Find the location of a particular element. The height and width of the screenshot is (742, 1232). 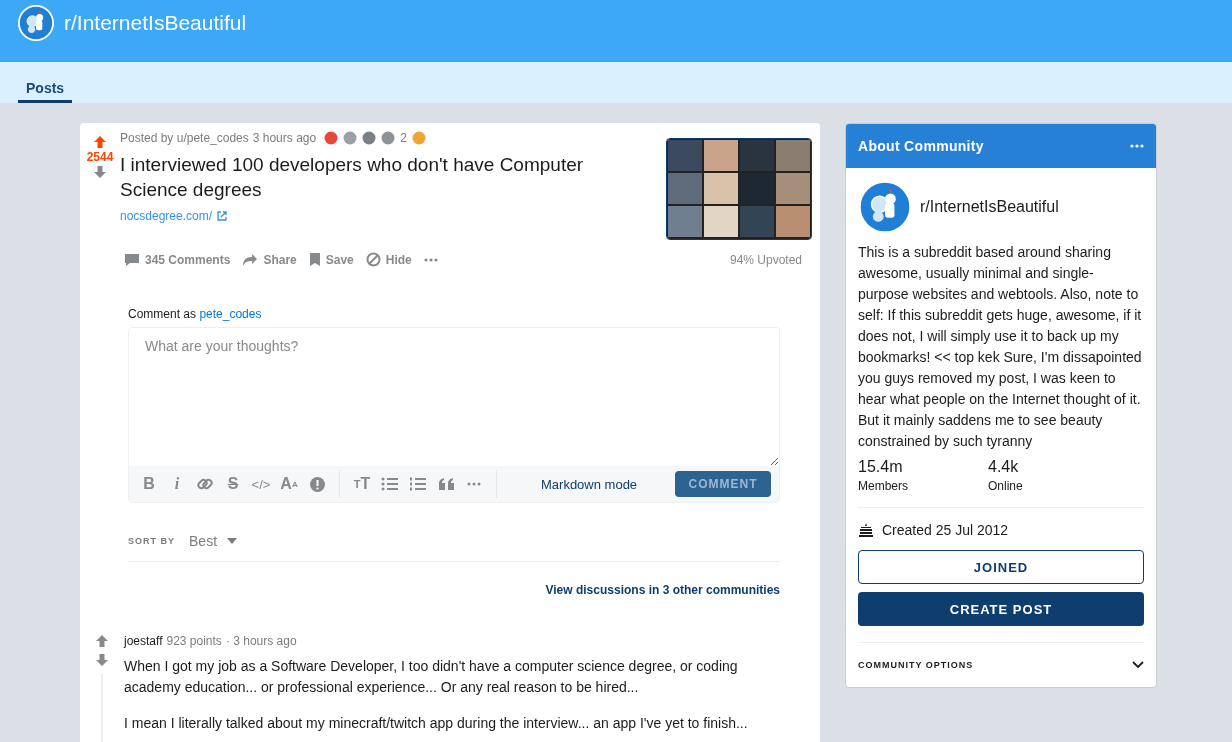

heading-button: TT is located at coordinates (362, 484).